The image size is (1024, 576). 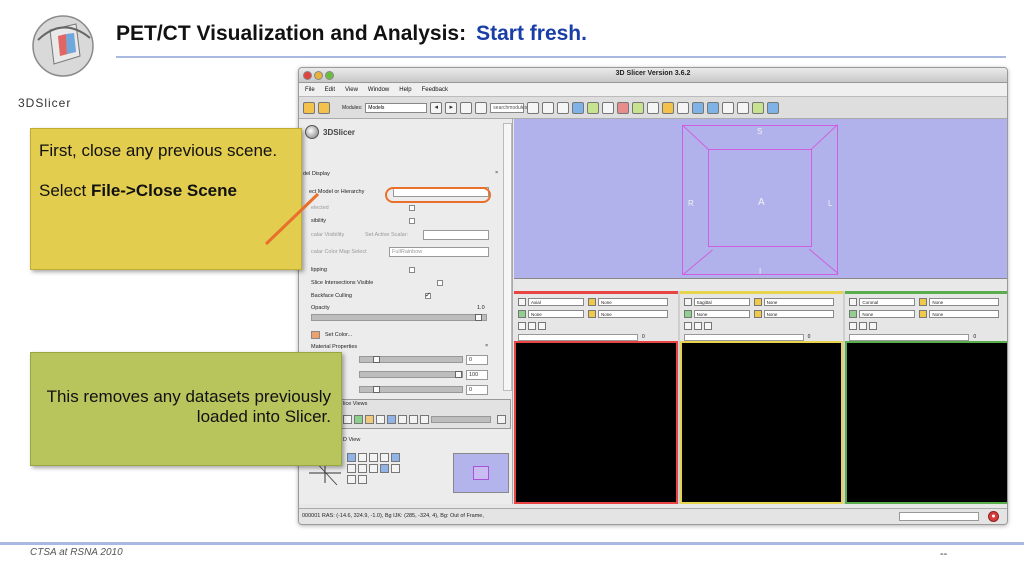 What do you see at coordinates (412, 221) in the screenshot?
I see `visibility-checkbox` at bounding box center [412, 221].